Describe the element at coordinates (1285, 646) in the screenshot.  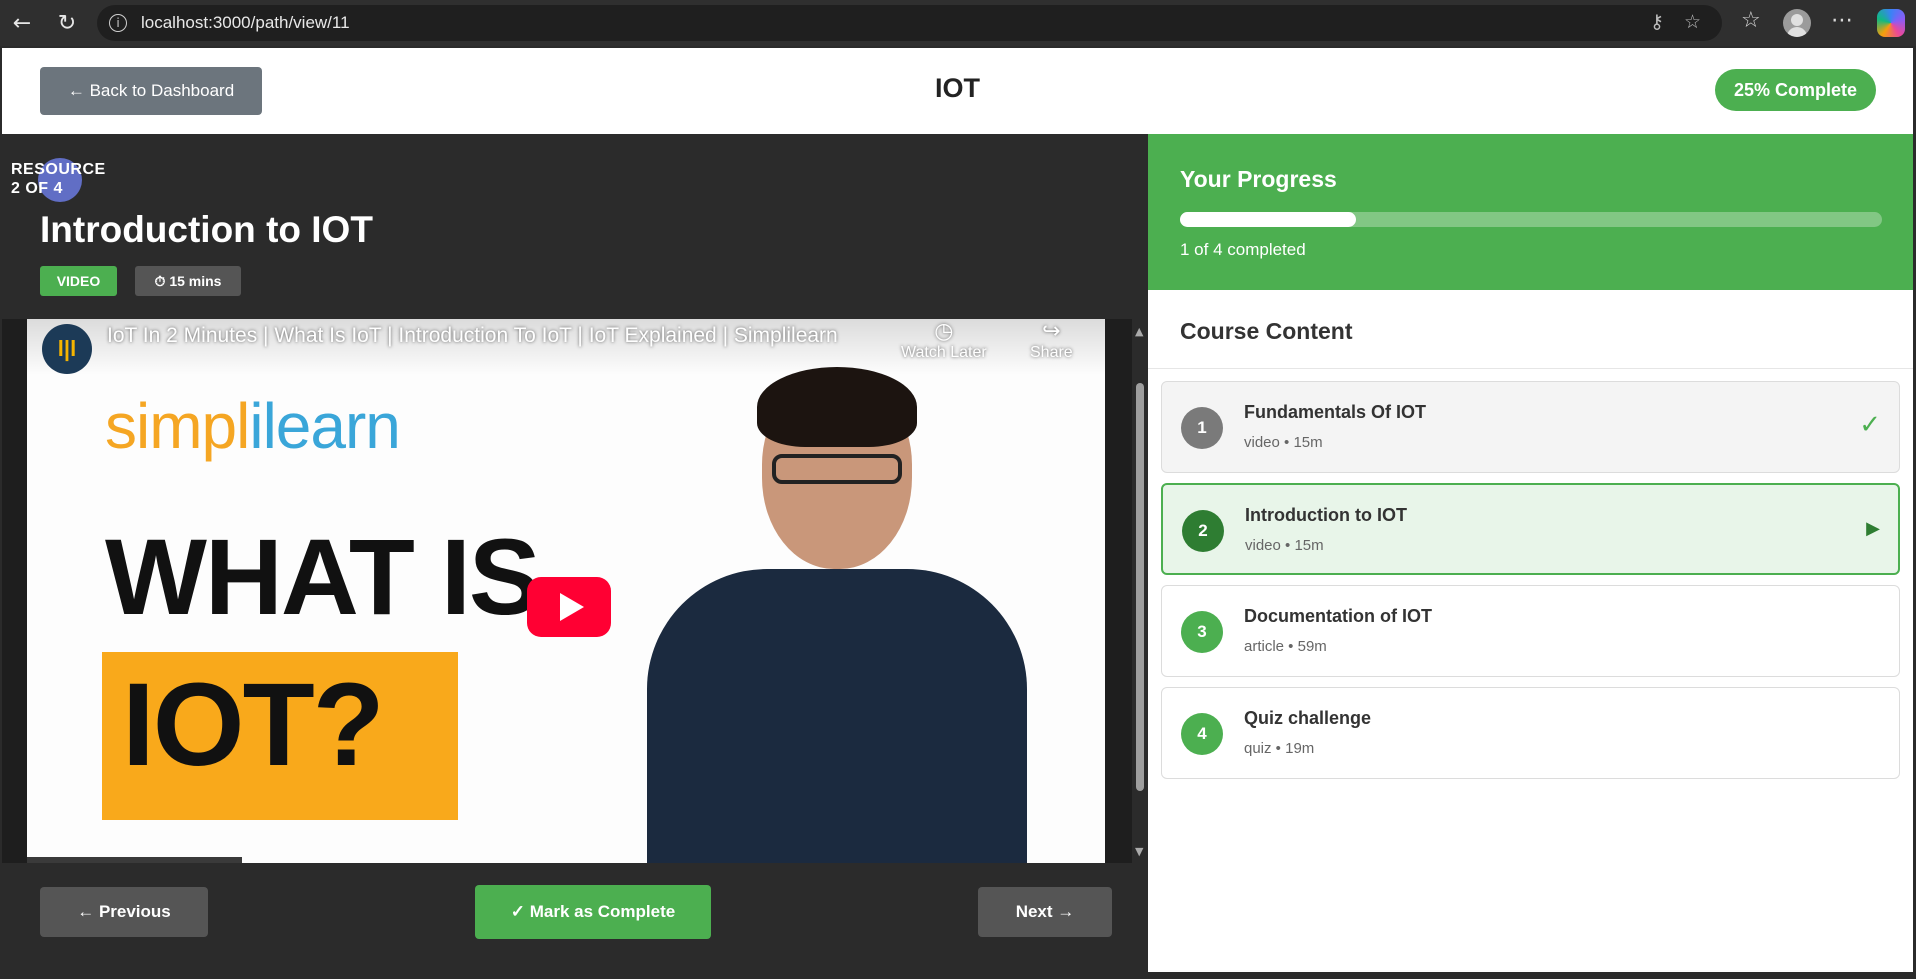
I see `lesson-meta: article • 59m` at that location.